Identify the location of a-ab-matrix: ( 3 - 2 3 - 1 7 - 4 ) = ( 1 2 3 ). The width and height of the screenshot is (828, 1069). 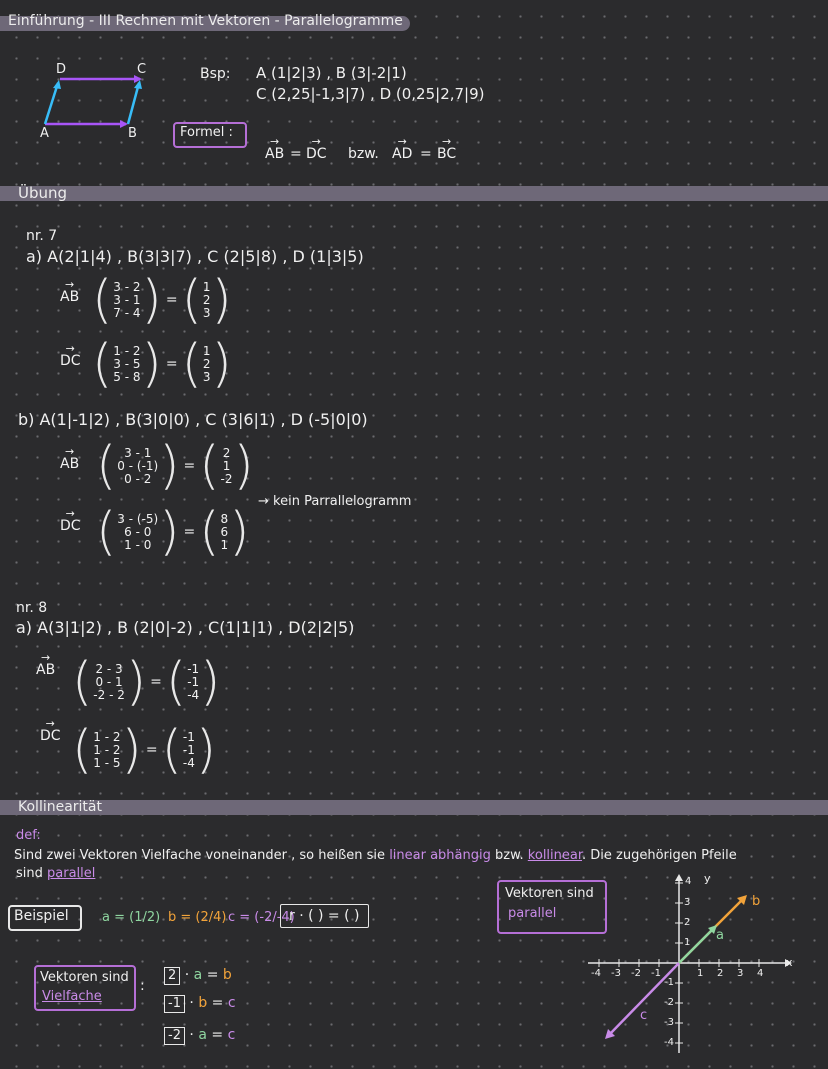
(162, 300).